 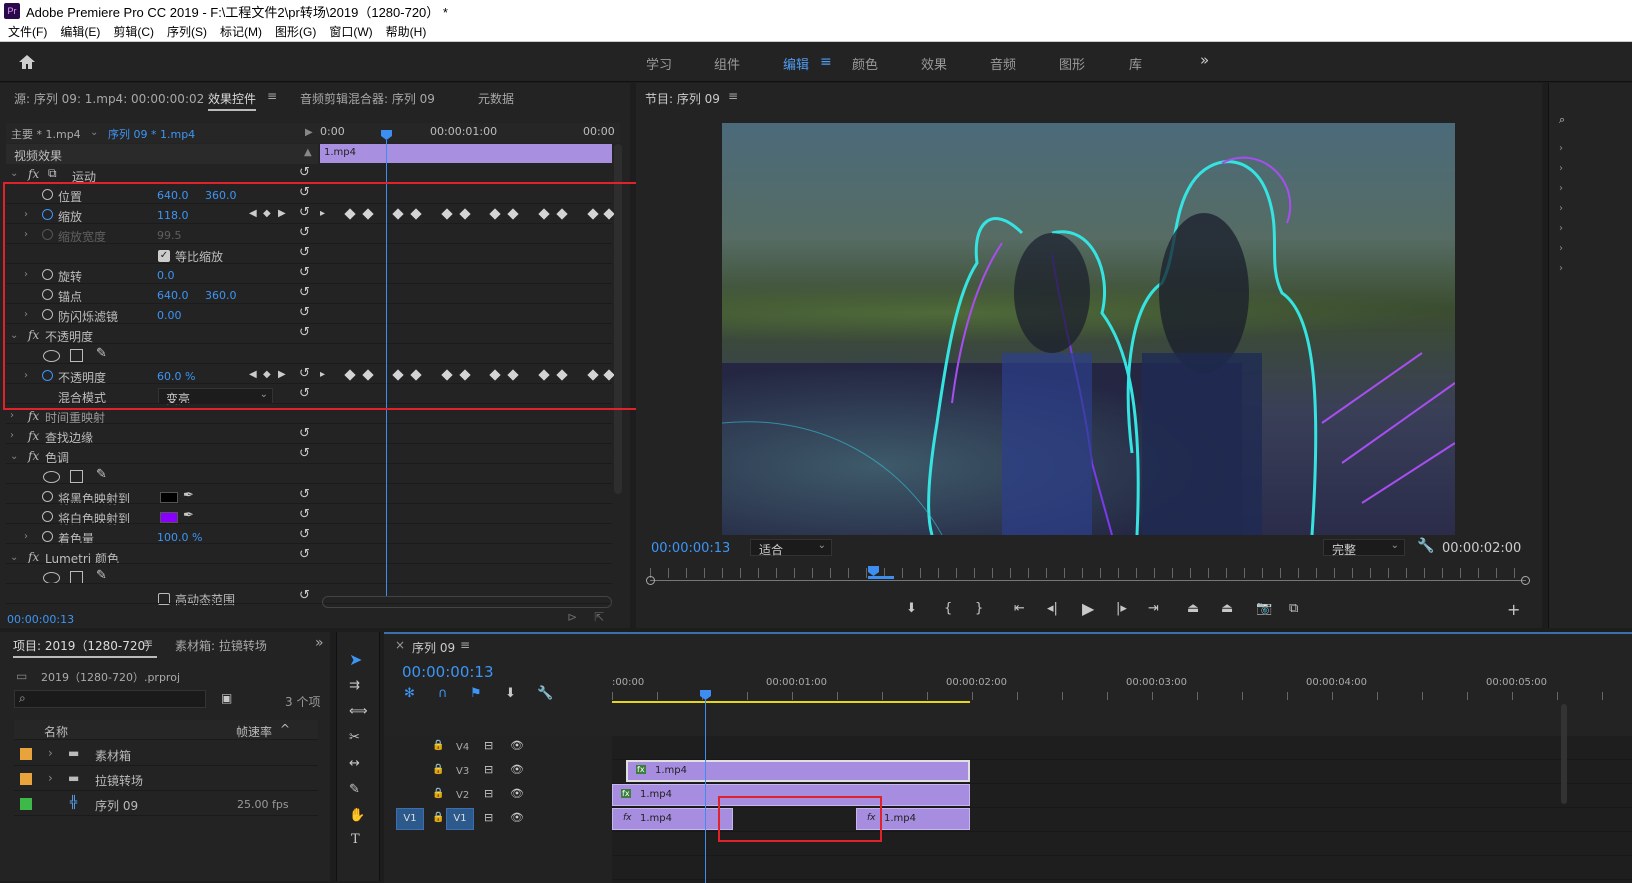 What do you see at coordinates (52, 173) in the screenshot?
I see `transform-icon: ⧉` at bounding box center [52, 173].